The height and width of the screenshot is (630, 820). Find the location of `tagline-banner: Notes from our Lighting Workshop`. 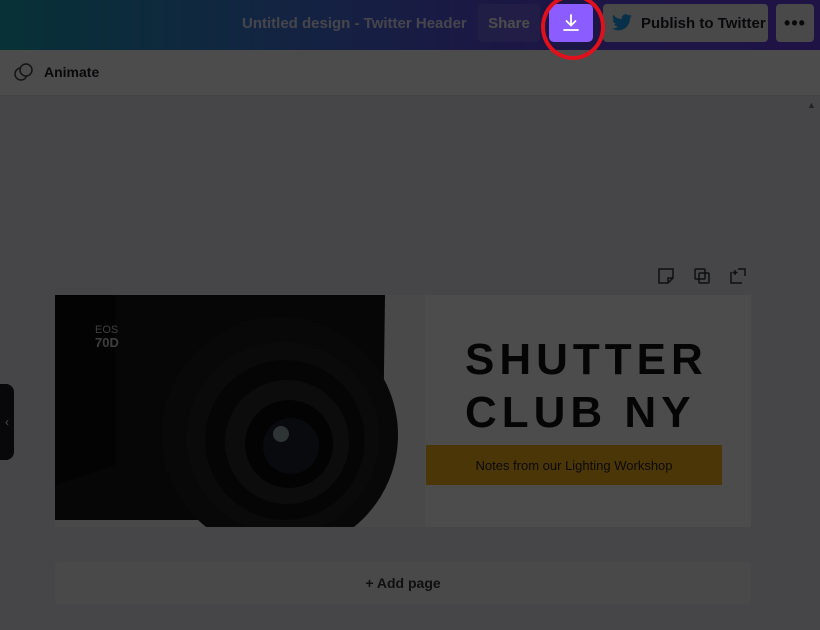

tagline-banner: Notes from our Lighting Workshop is located at coordinates (574, 465).